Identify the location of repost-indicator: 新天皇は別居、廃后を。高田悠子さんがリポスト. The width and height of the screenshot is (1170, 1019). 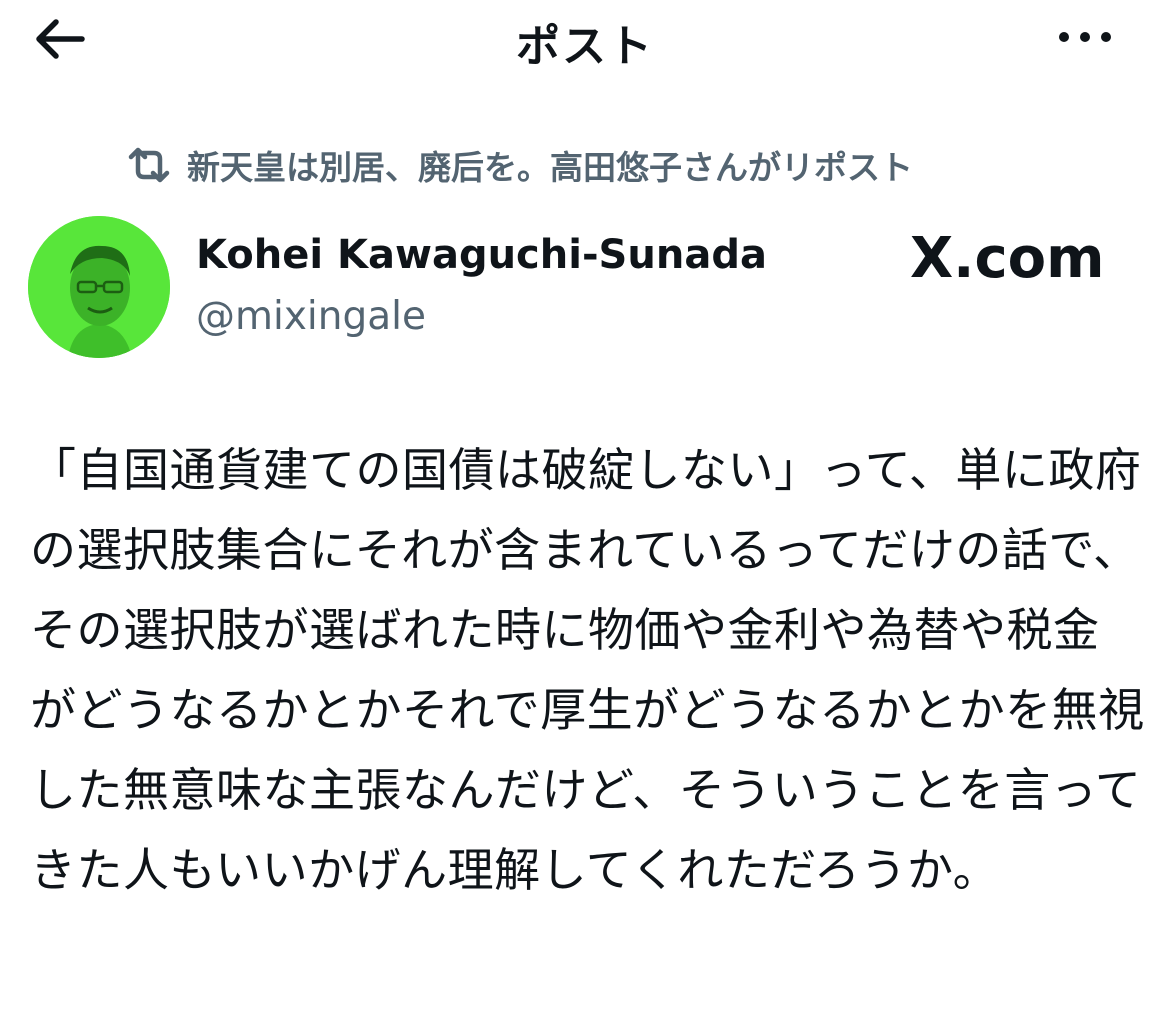
(519, 165).